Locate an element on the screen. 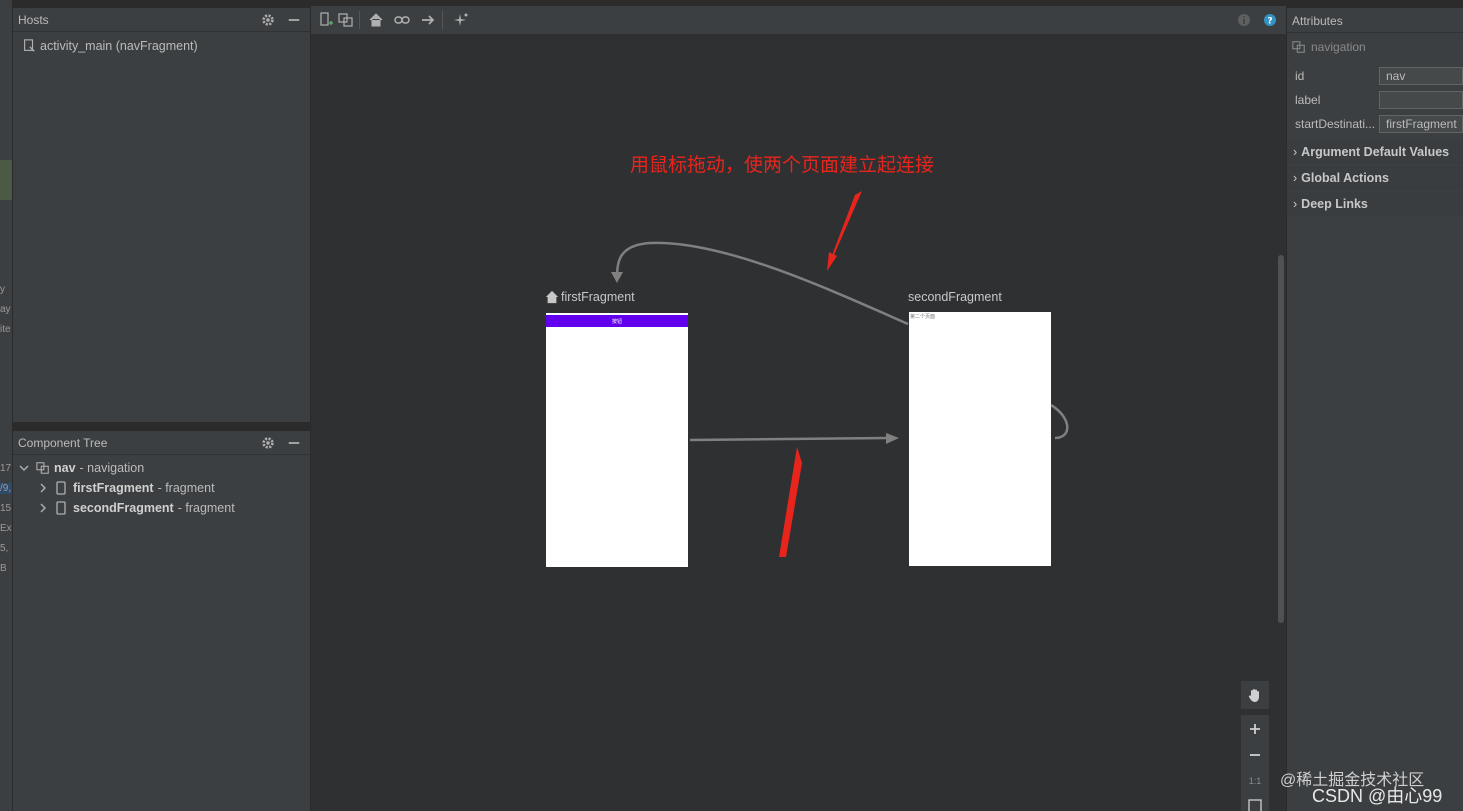 The width and height of the screenshot is (1463, 811). attr-label-input is located at coordinates (1421, 100).